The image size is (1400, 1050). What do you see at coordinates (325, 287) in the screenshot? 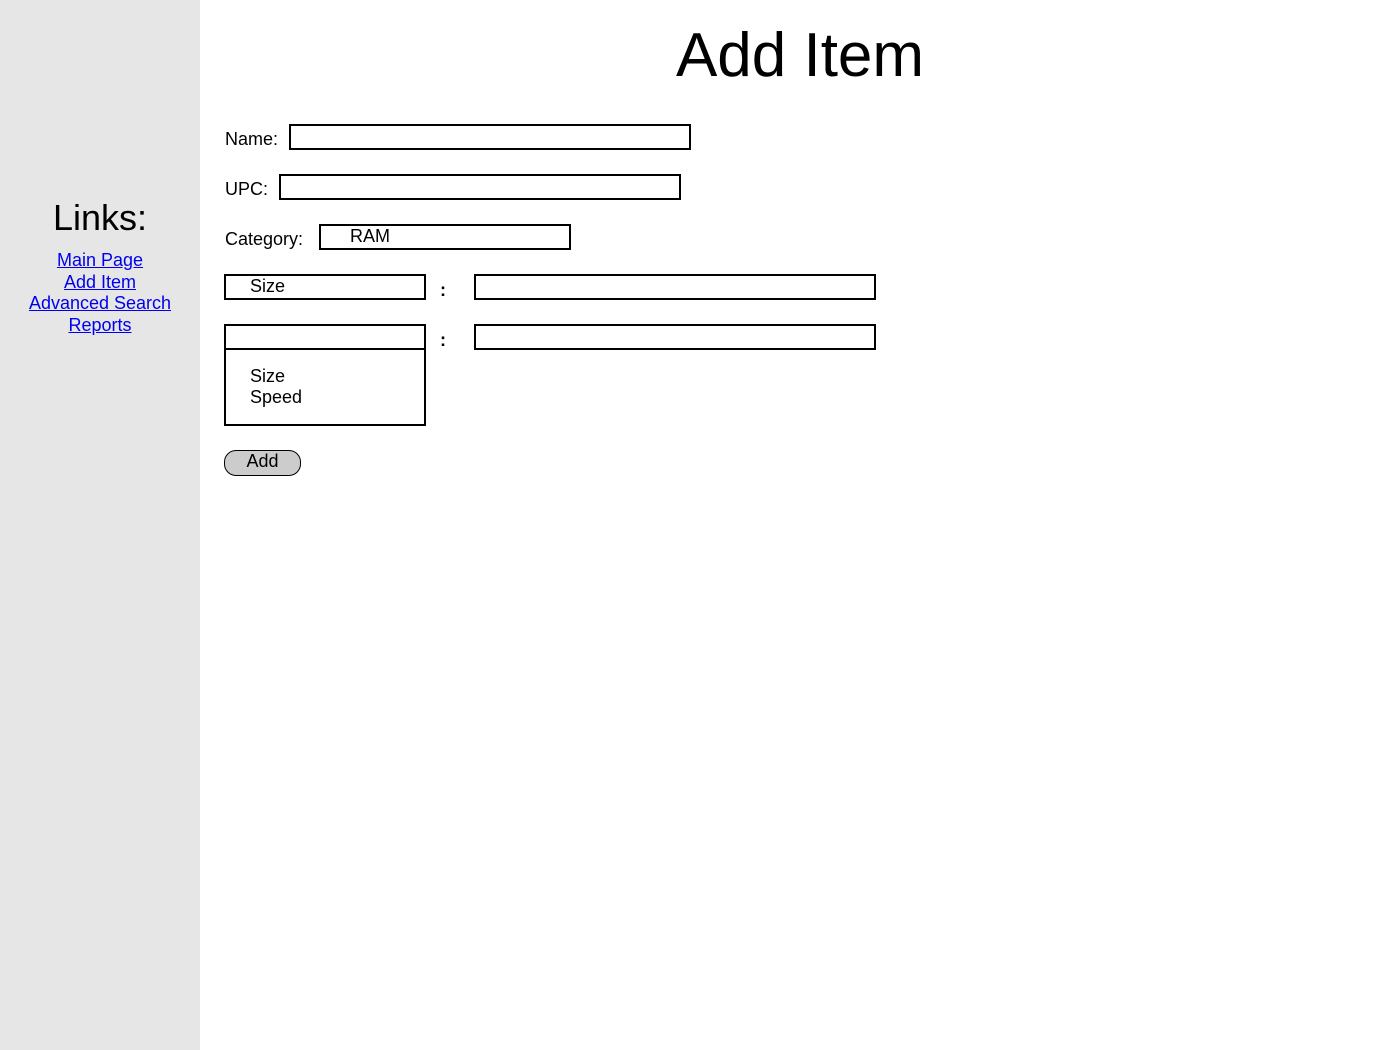
I see `attribute-key-select-1: Size` at bounding box center [325, 287].